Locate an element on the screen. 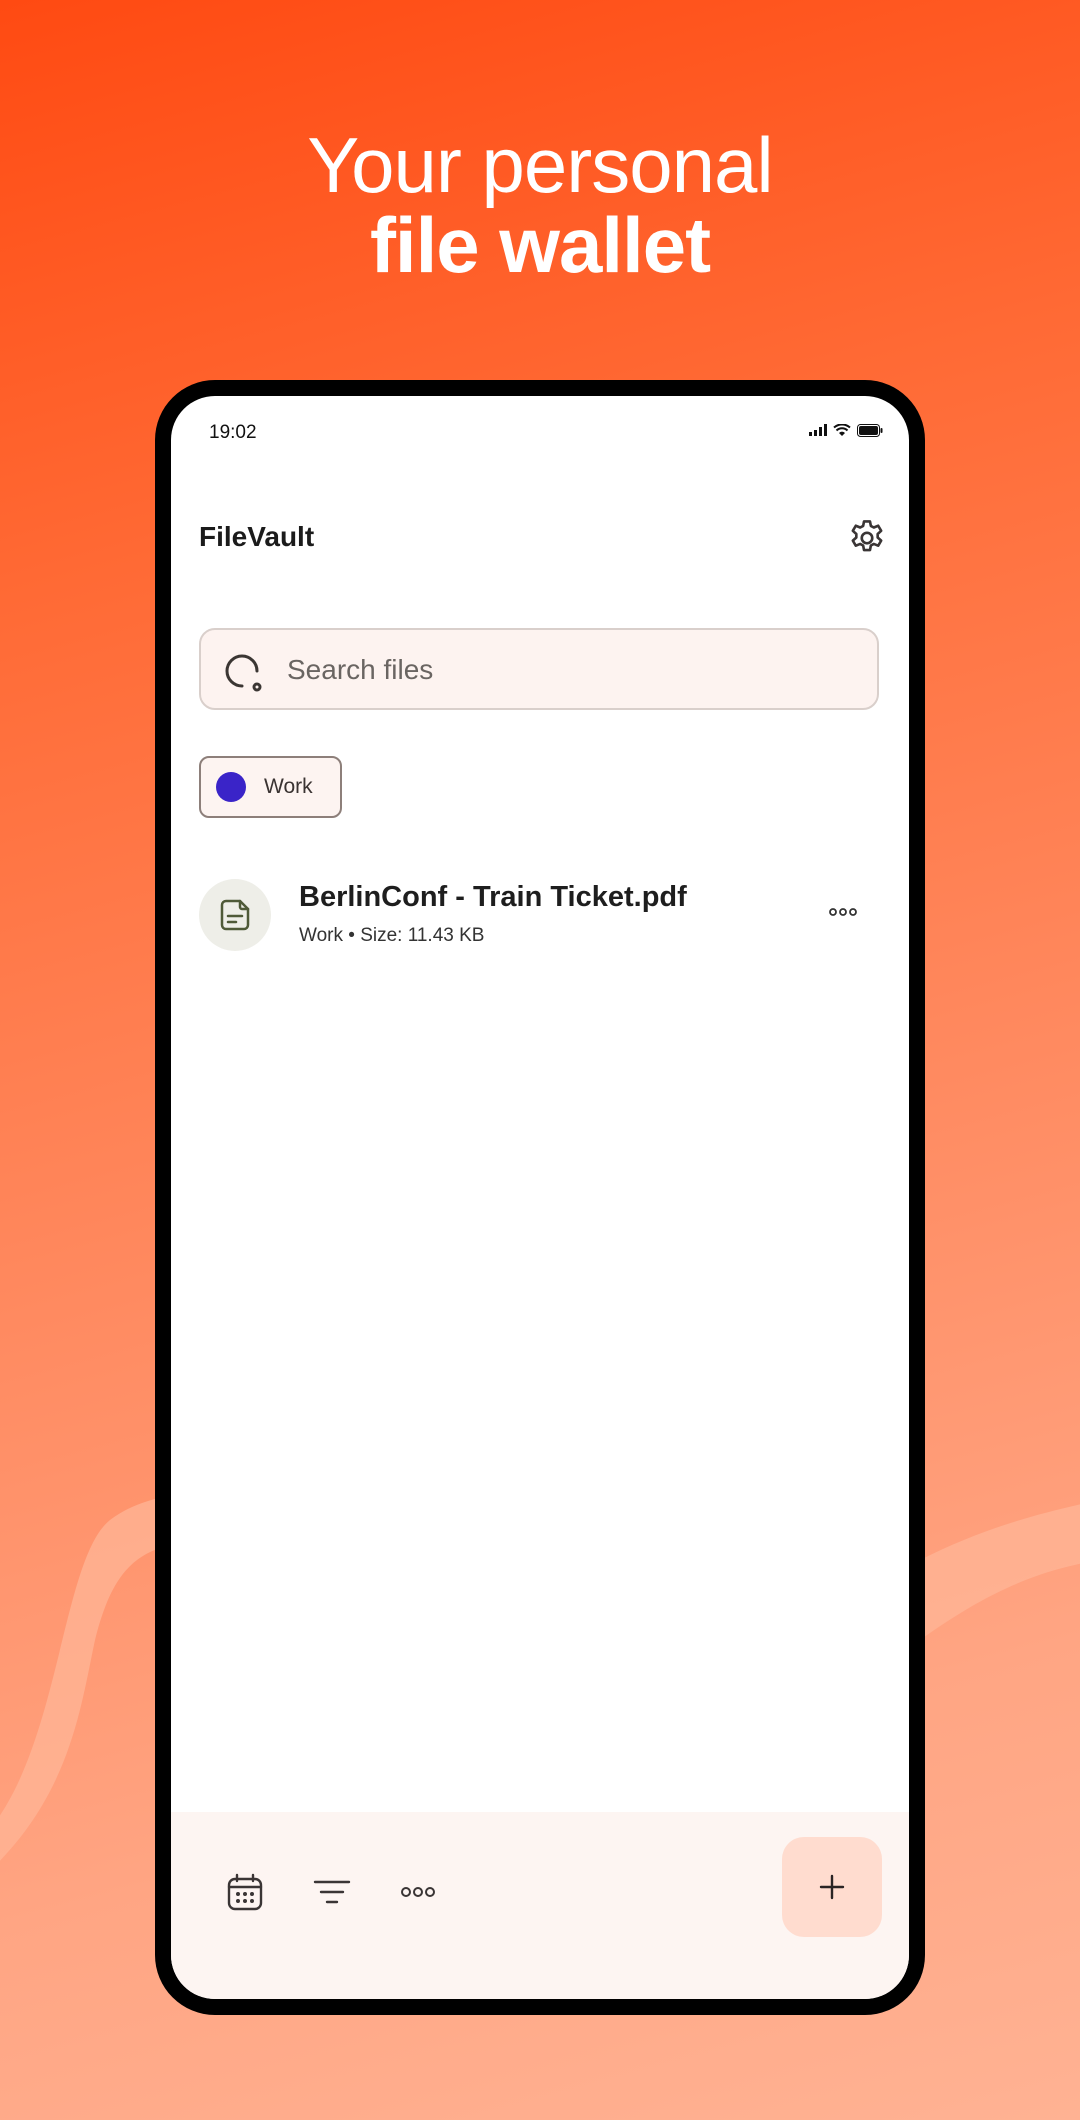 The width and height of the screenshot is (1080, 2120). status-icons is located at coordinates (846, 430).